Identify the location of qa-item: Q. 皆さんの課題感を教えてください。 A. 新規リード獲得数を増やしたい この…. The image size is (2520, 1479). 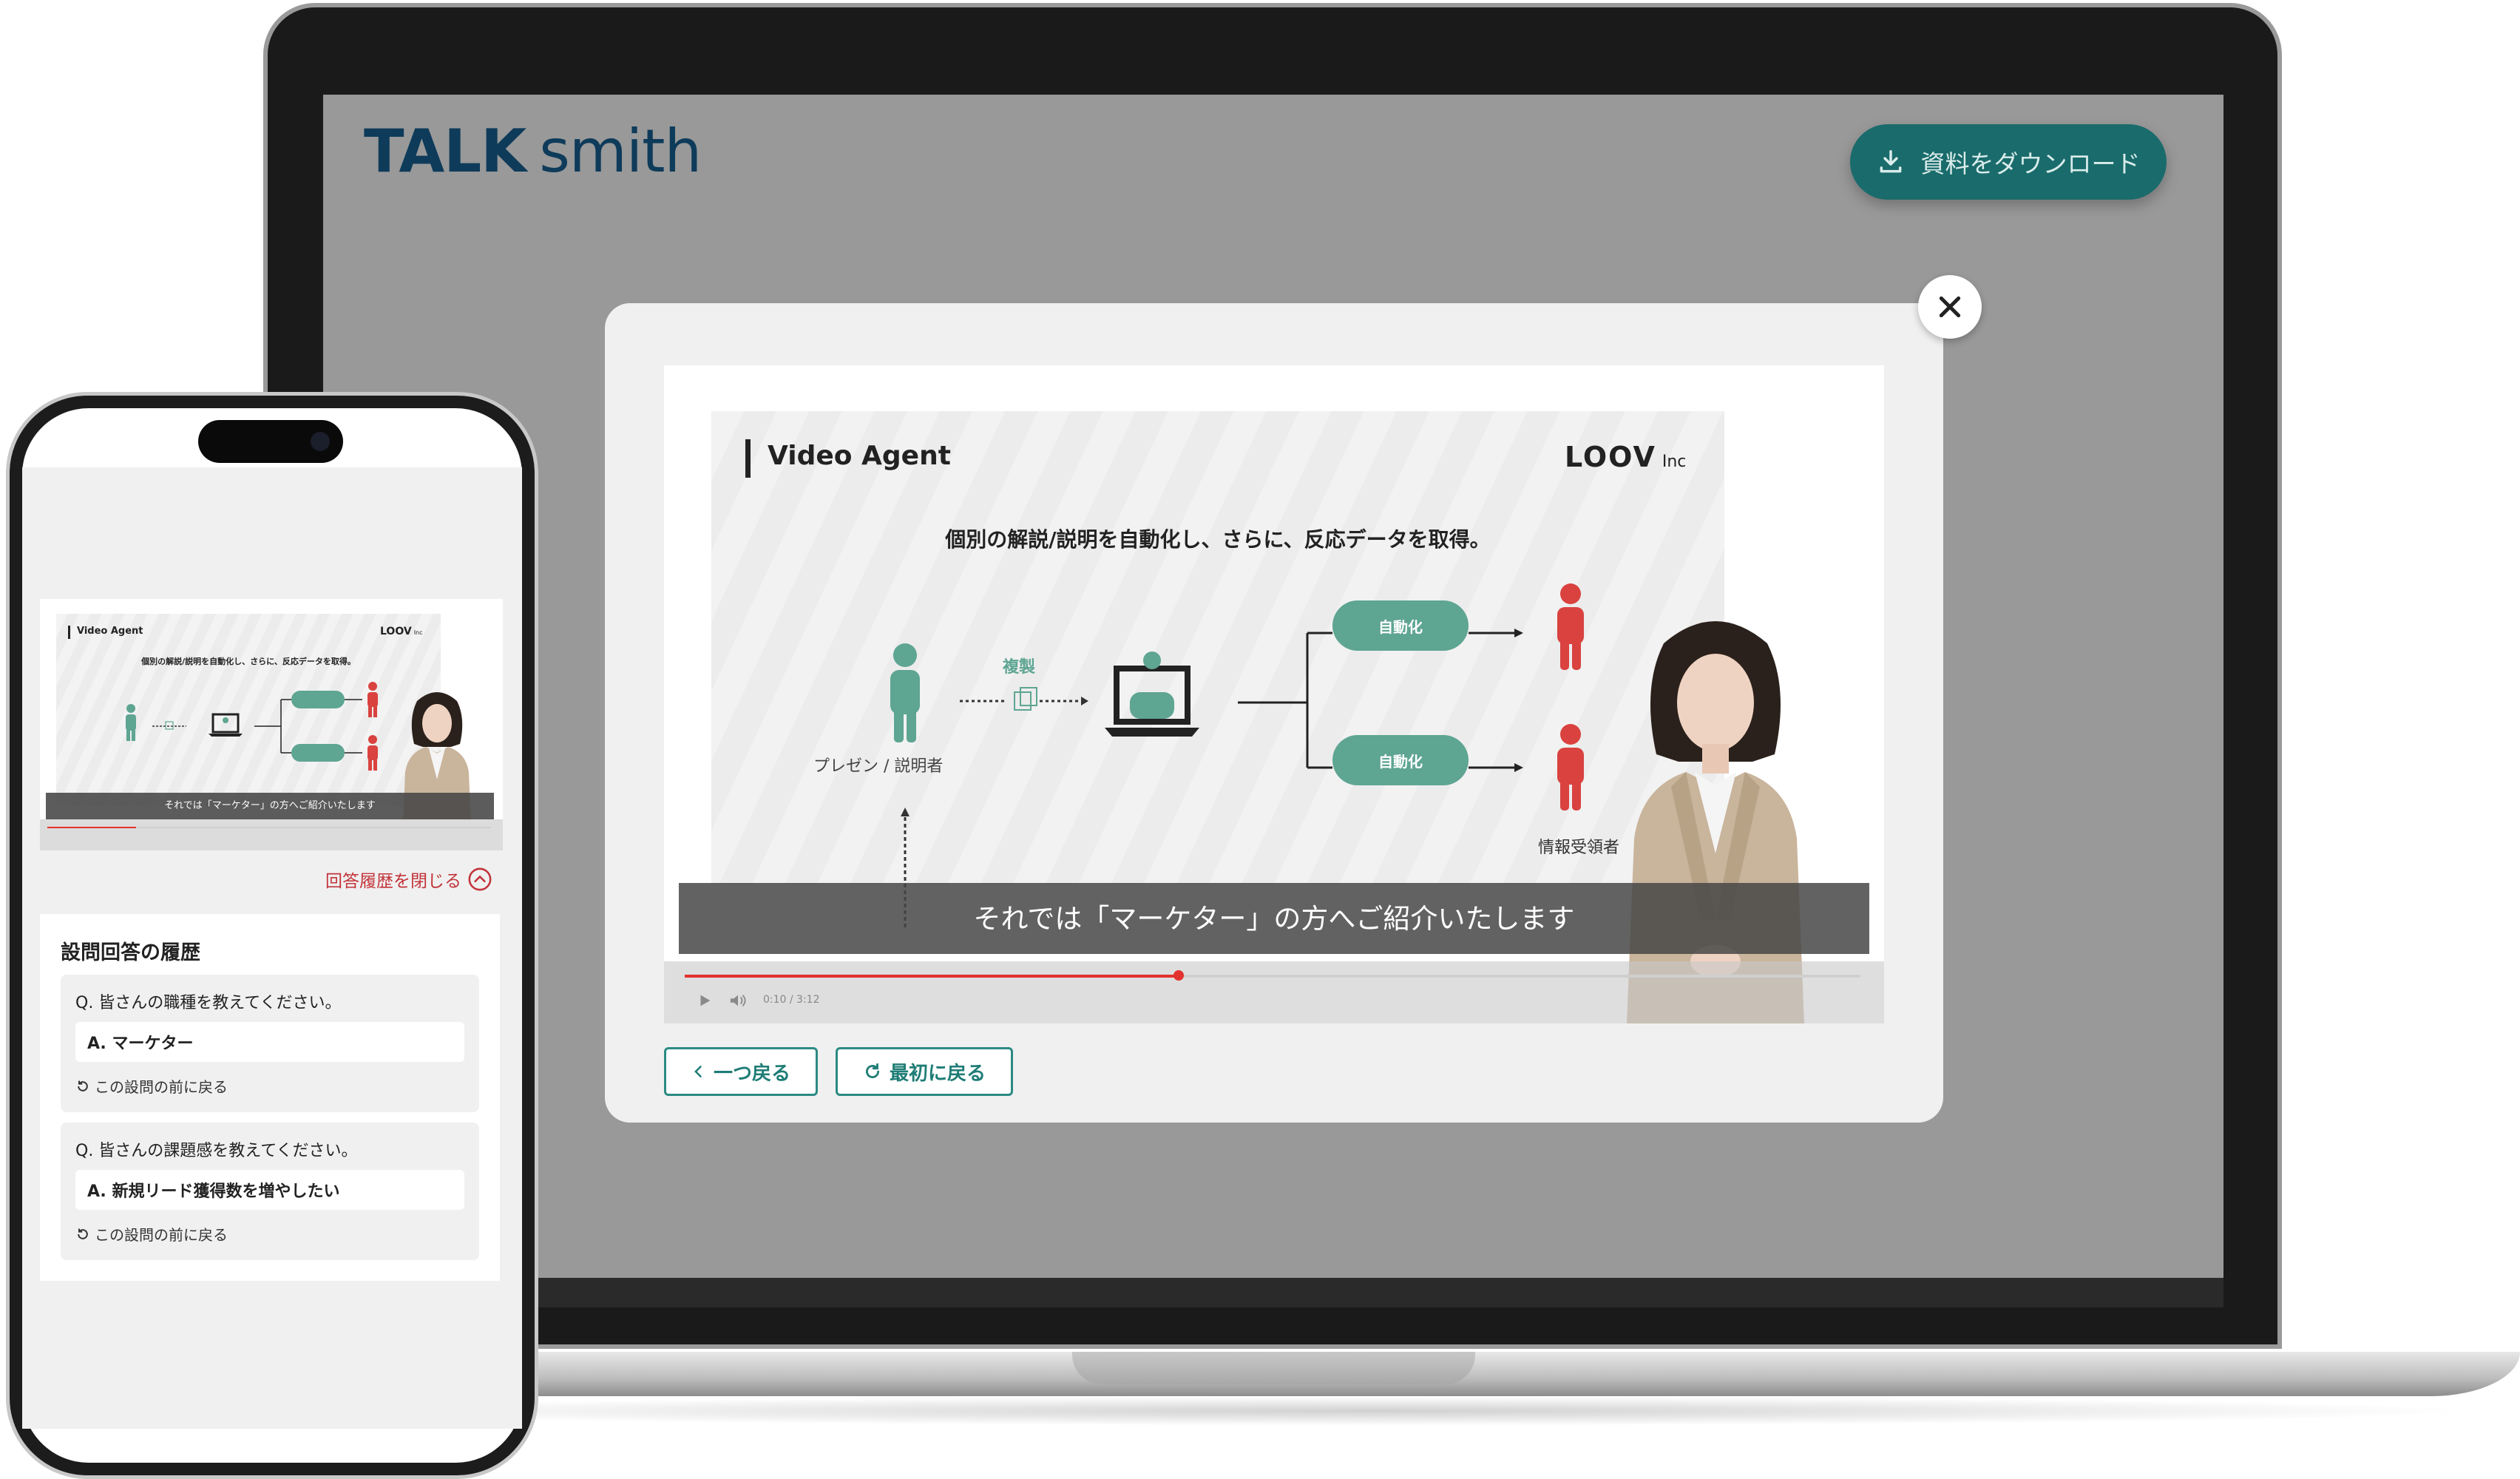
(270, 1192).